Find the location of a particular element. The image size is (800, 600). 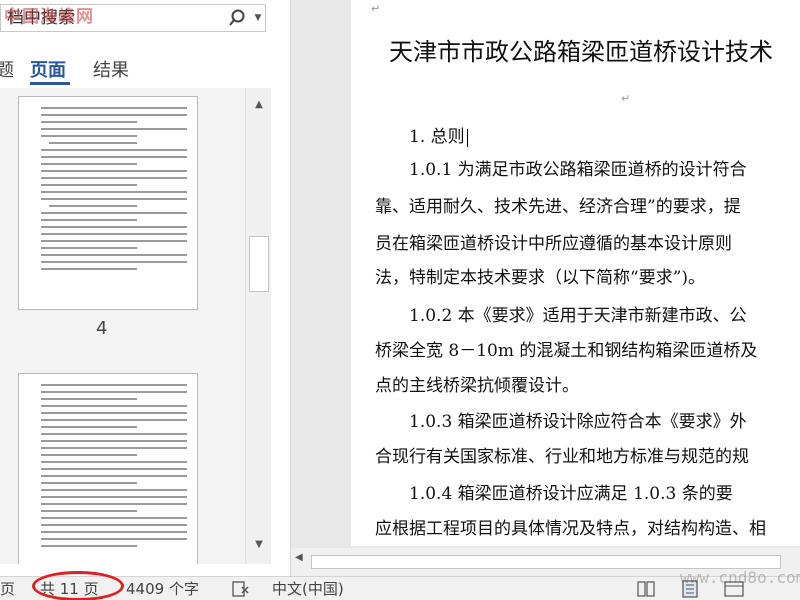

tab-pages: 页面 is located at coordinates (48, 69).